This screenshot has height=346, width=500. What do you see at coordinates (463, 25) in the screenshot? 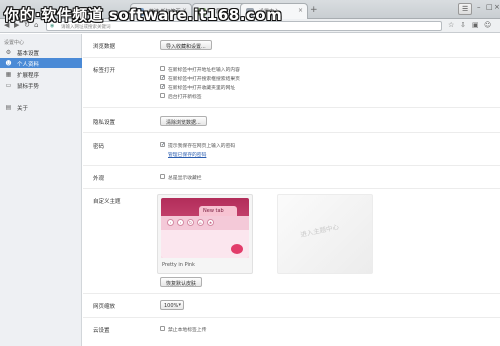
I see `download-icon: ⇩` at bounding box center [463, 25].